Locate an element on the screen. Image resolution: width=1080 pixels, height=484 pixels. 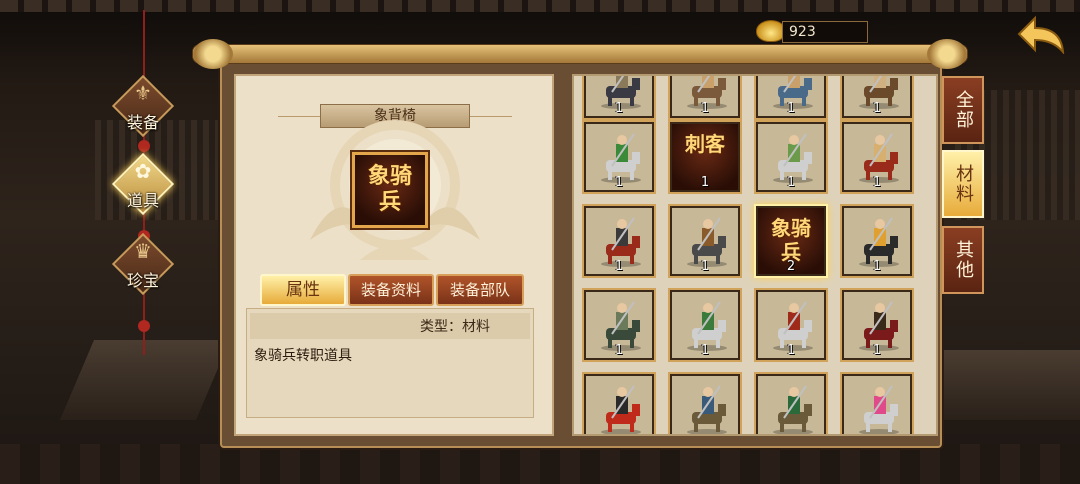
nav-item-label: 道具 is located at coordinates (142, 200).